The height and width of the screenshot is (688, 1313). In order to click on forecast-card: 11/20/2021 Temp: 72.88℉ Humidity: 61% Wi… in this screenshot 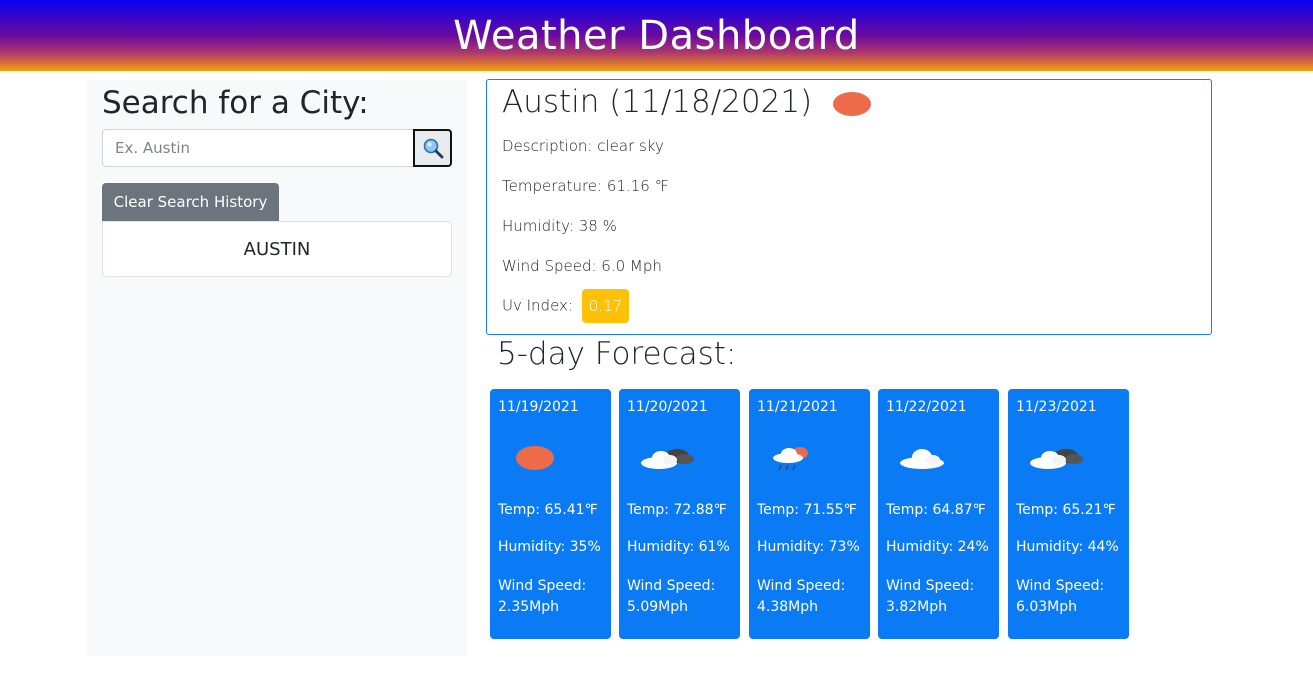, I will do `click(679, 514)`.